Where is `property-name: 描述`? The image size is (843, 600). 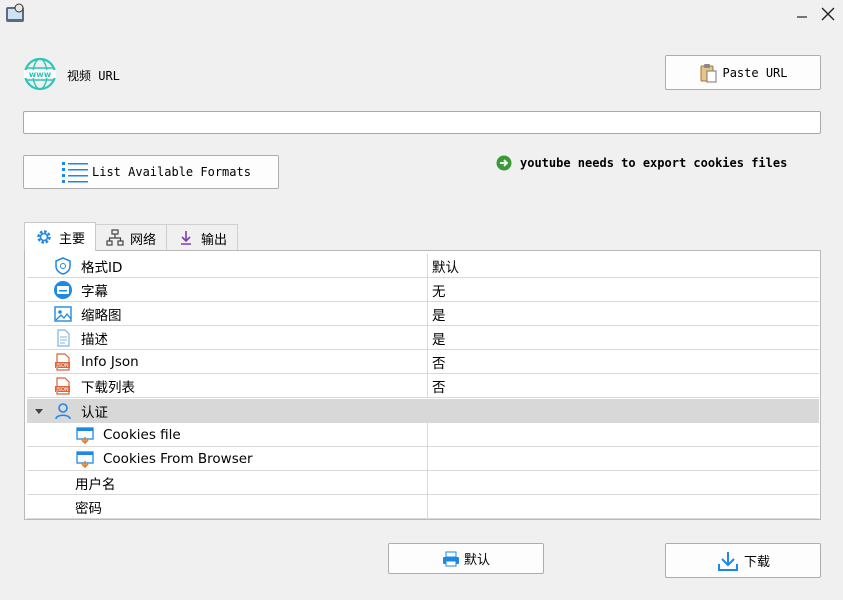
property-name: 描述 is located at coordinates (94, 340).